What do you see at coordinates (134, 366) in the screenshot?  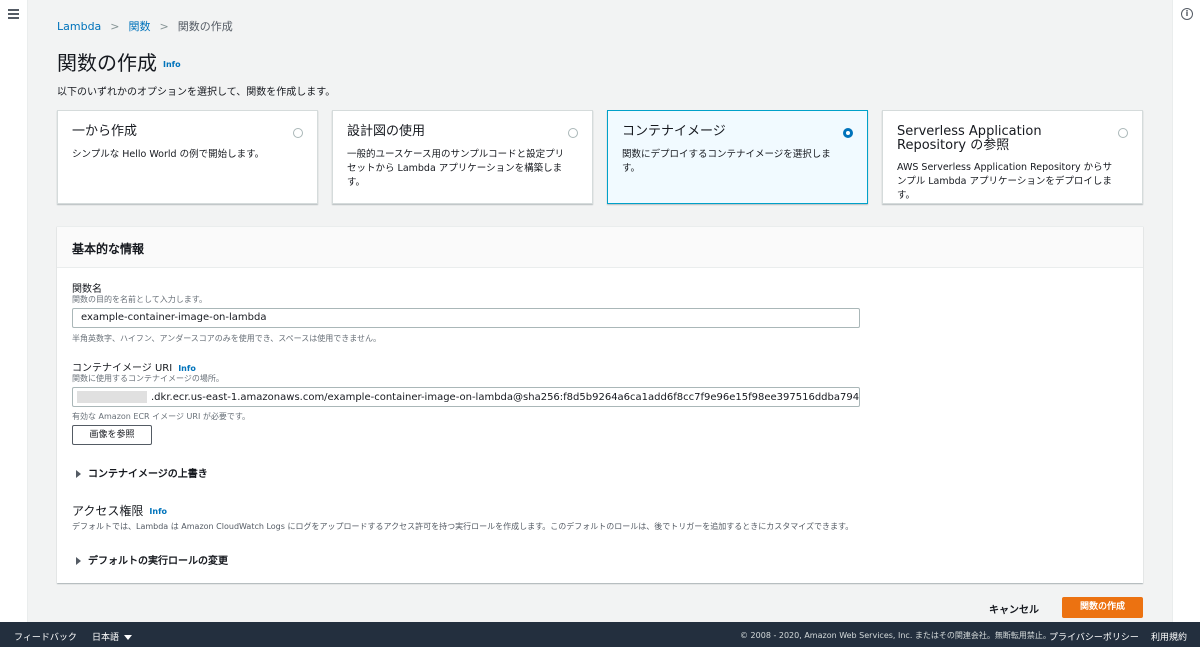 I see `image-uri-label: コンテナイメージ URI Info` at bounding box center [134, 366].